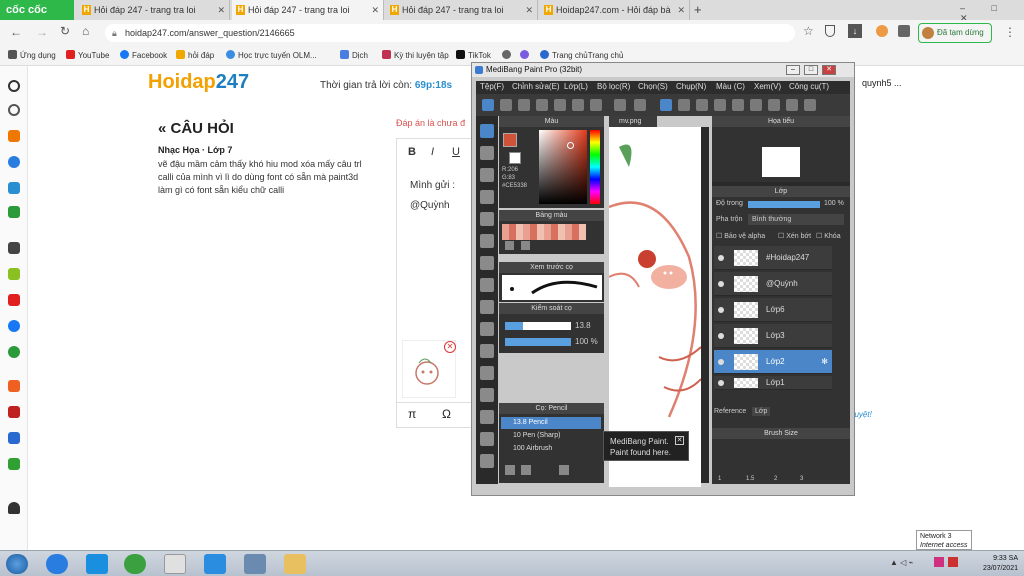 This screenshot has height=576, width=1024. Describe the element at coordinates (135, 564) in the screenshot. I see `coccoc-icon` at that location.